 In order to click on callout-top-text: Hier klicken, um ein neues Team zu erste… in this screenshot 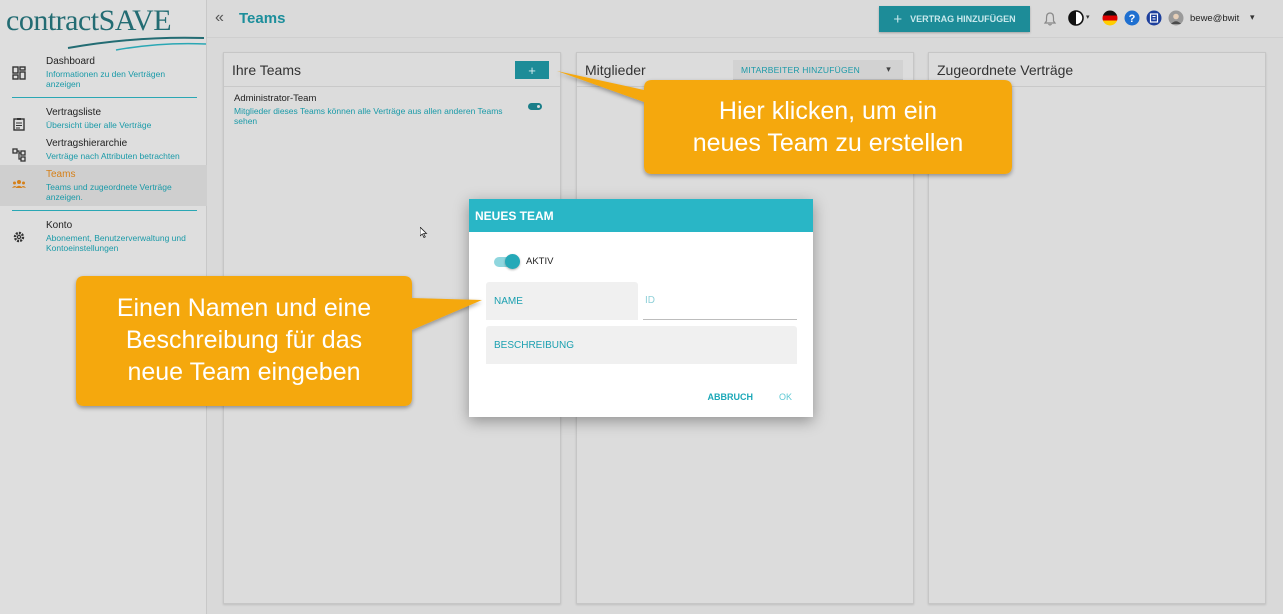, I will do `click(828, 127)`.